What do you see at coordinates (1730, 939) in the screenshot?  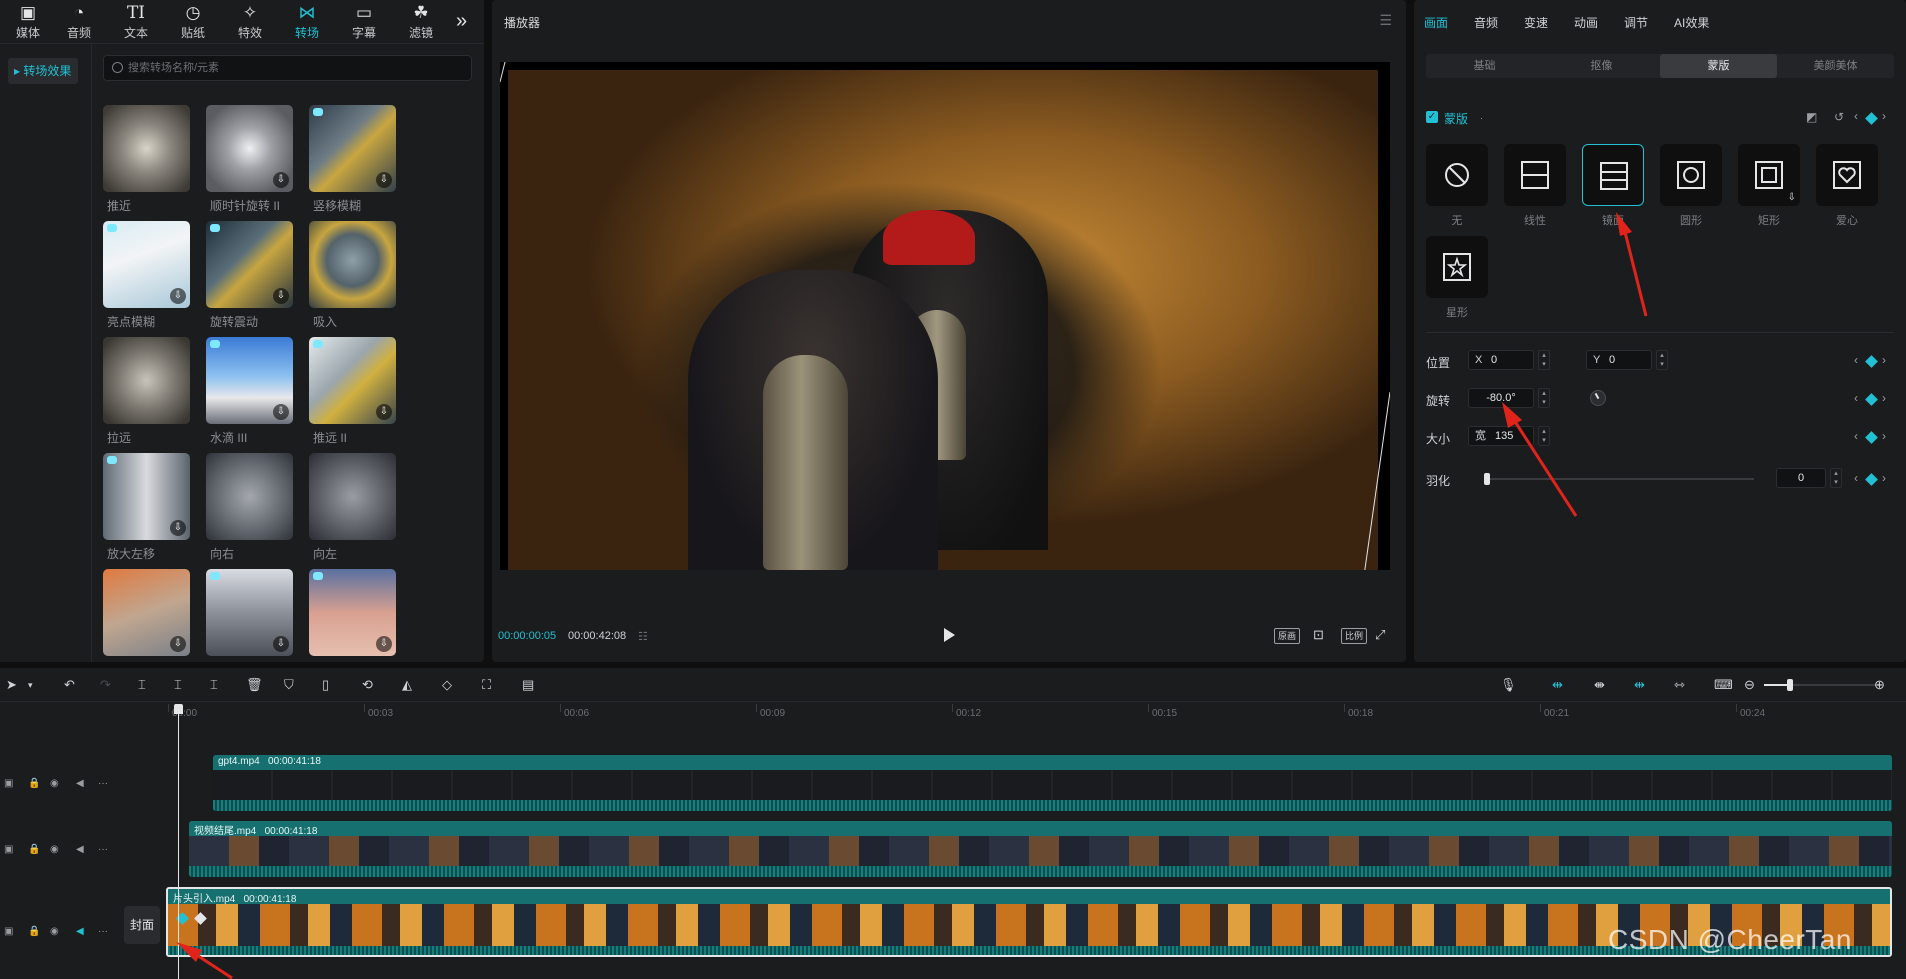 I see `watermark: CSDN @CheerTan` at bounding box center [1730, 939].